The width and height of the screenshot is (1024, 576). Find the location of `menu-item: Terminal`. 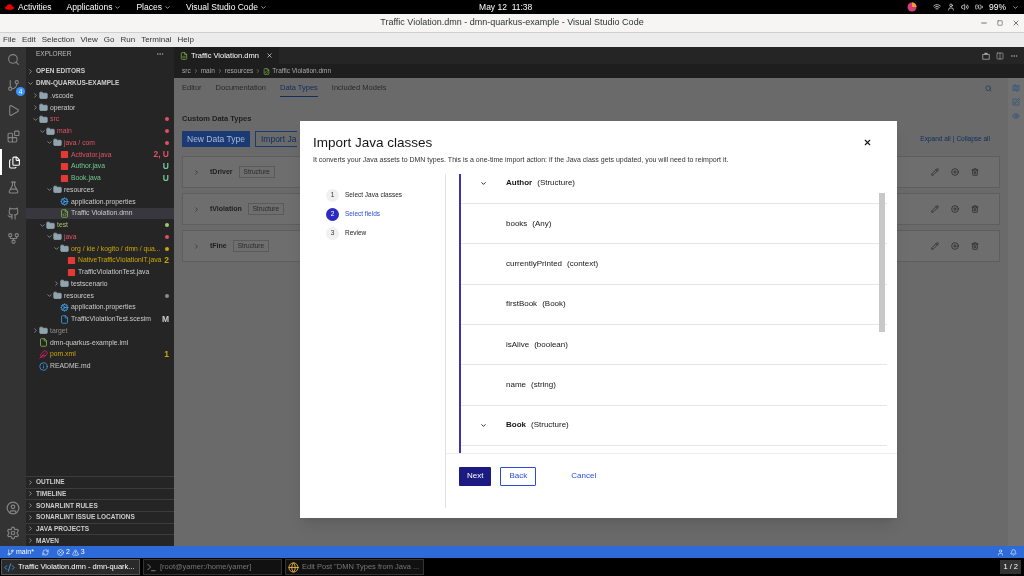

menu-item: Terminal is located at coordinates (156, 40).